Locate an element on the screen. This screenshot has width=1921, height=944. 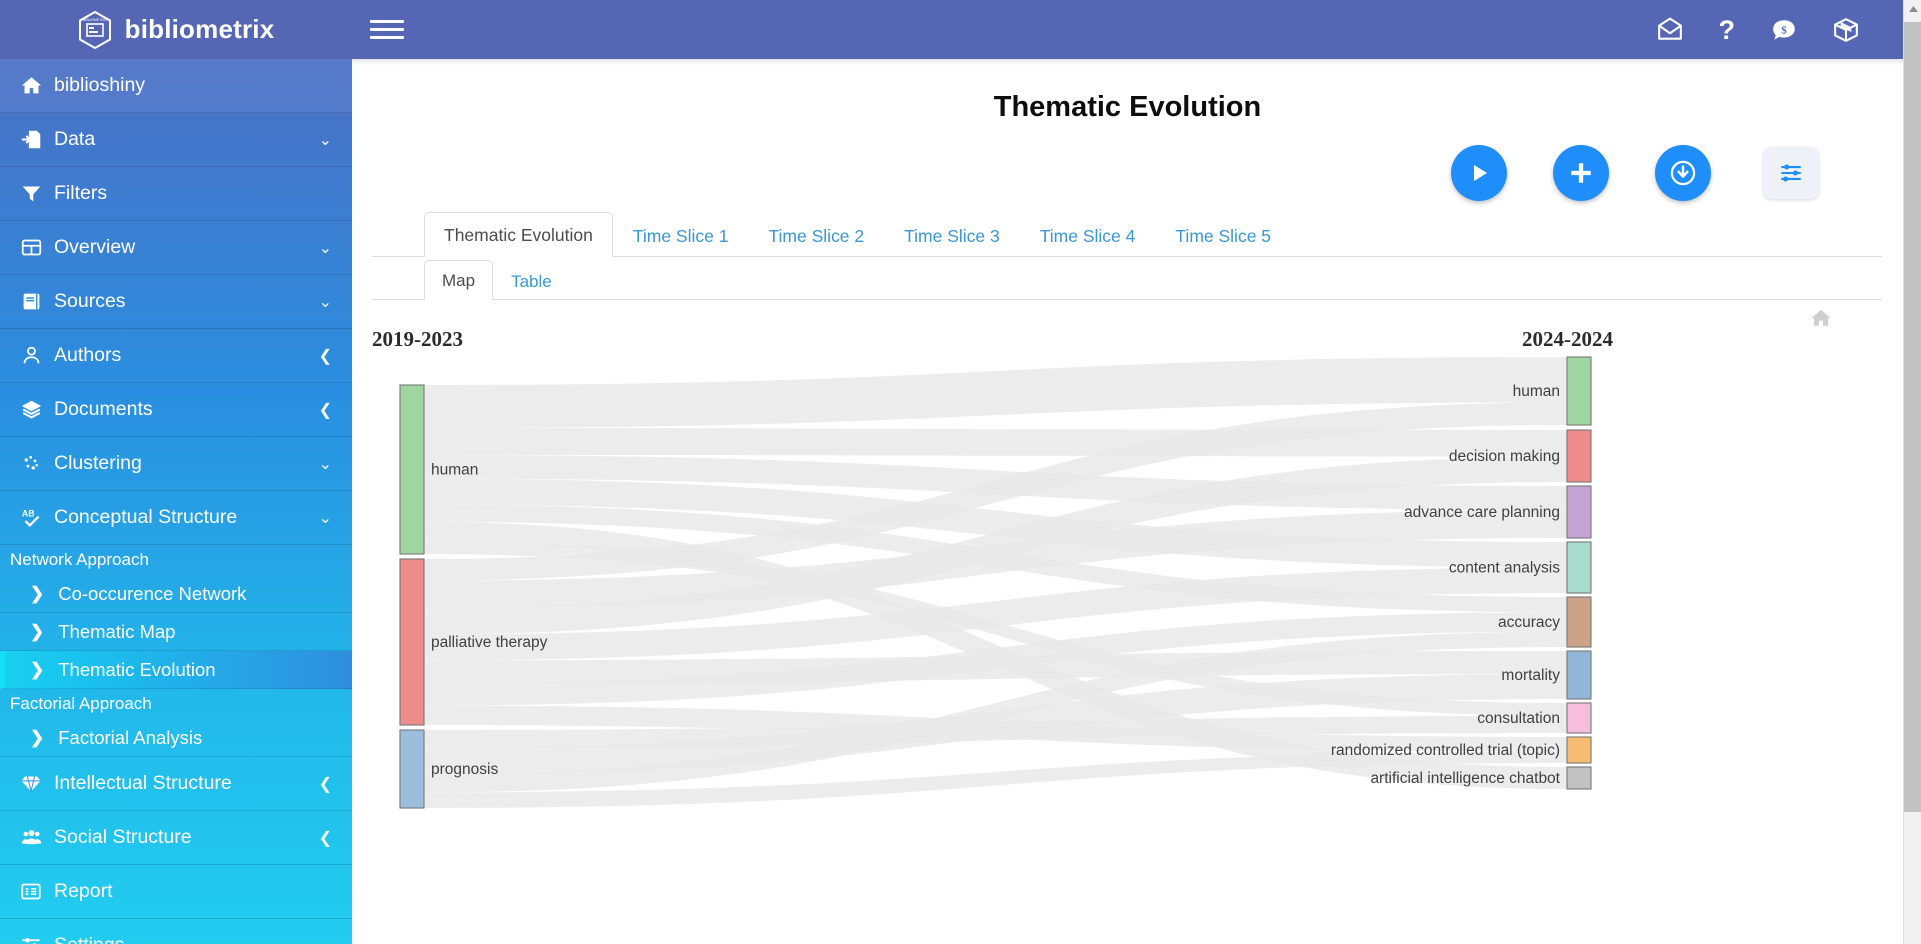
file-import-icon is located at coordinates (31, 139).